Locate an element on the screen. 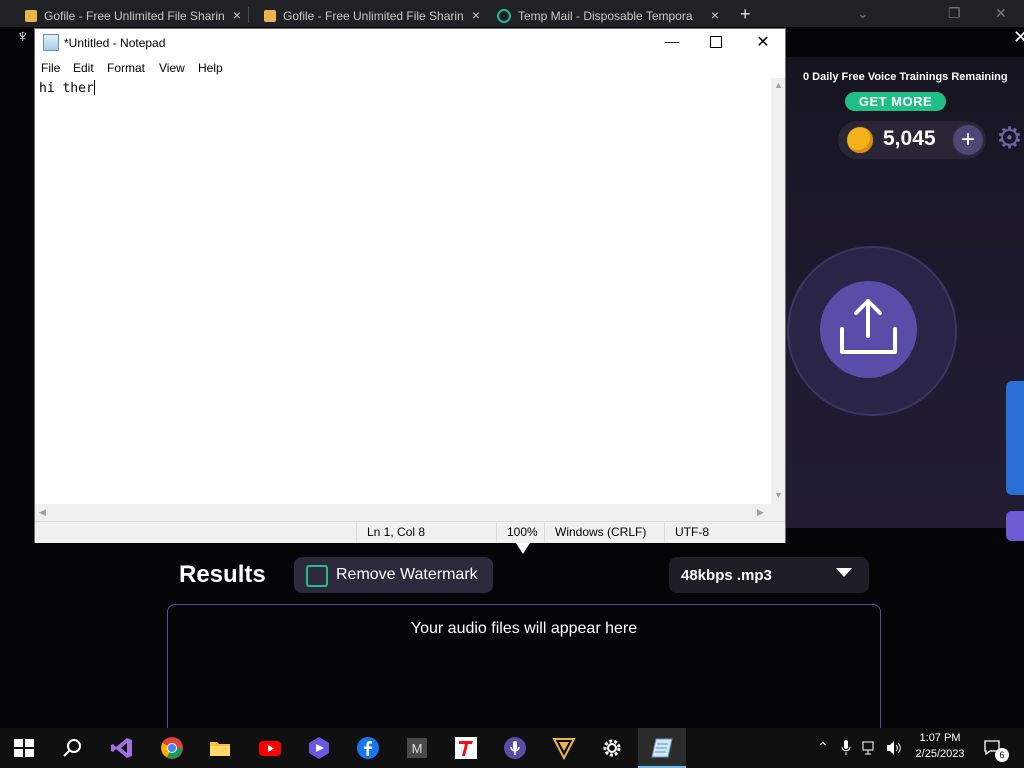 The image size is (1024, 768). close-button: ✕ is located at coordinates (763, 42).